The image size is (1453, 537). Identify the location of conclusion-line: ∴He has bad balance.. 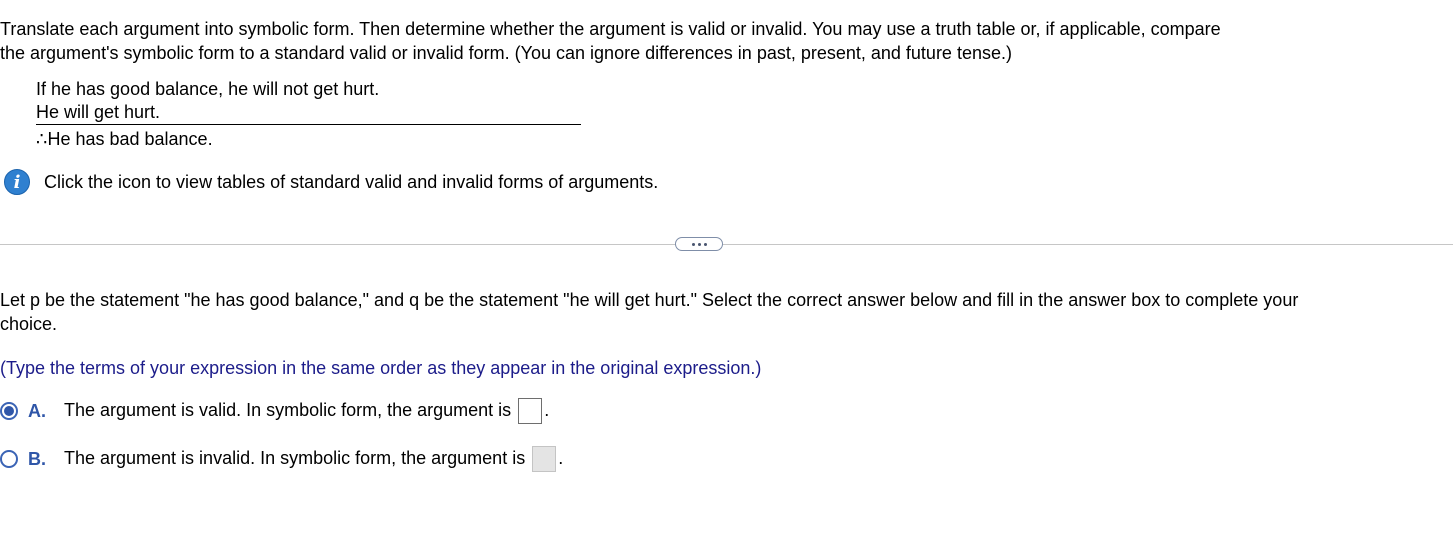
(124, 139).